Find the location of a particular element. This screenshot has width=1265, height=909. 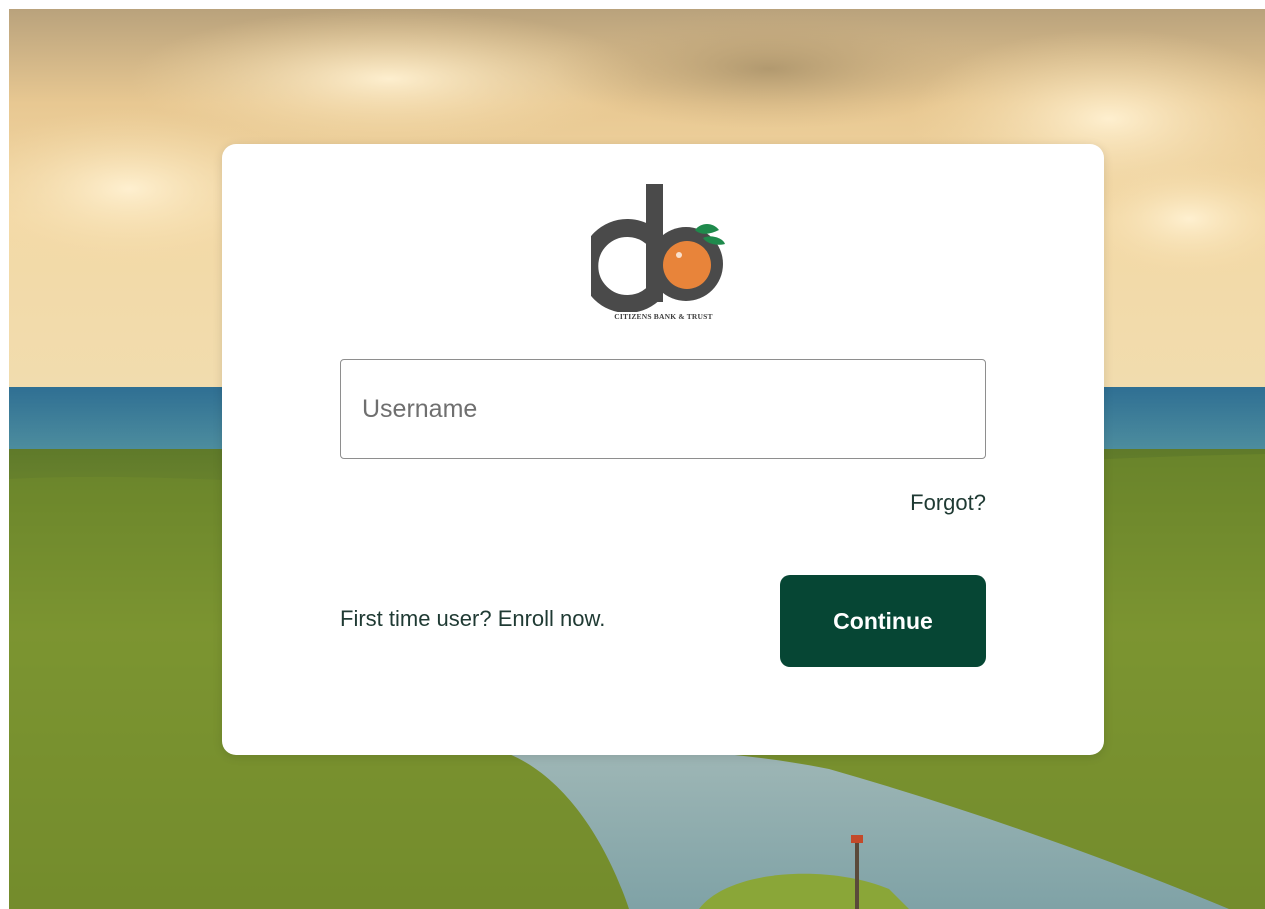

bank-logo: CITIZENS BANK & TRUST is located at coordinates (658, 255).